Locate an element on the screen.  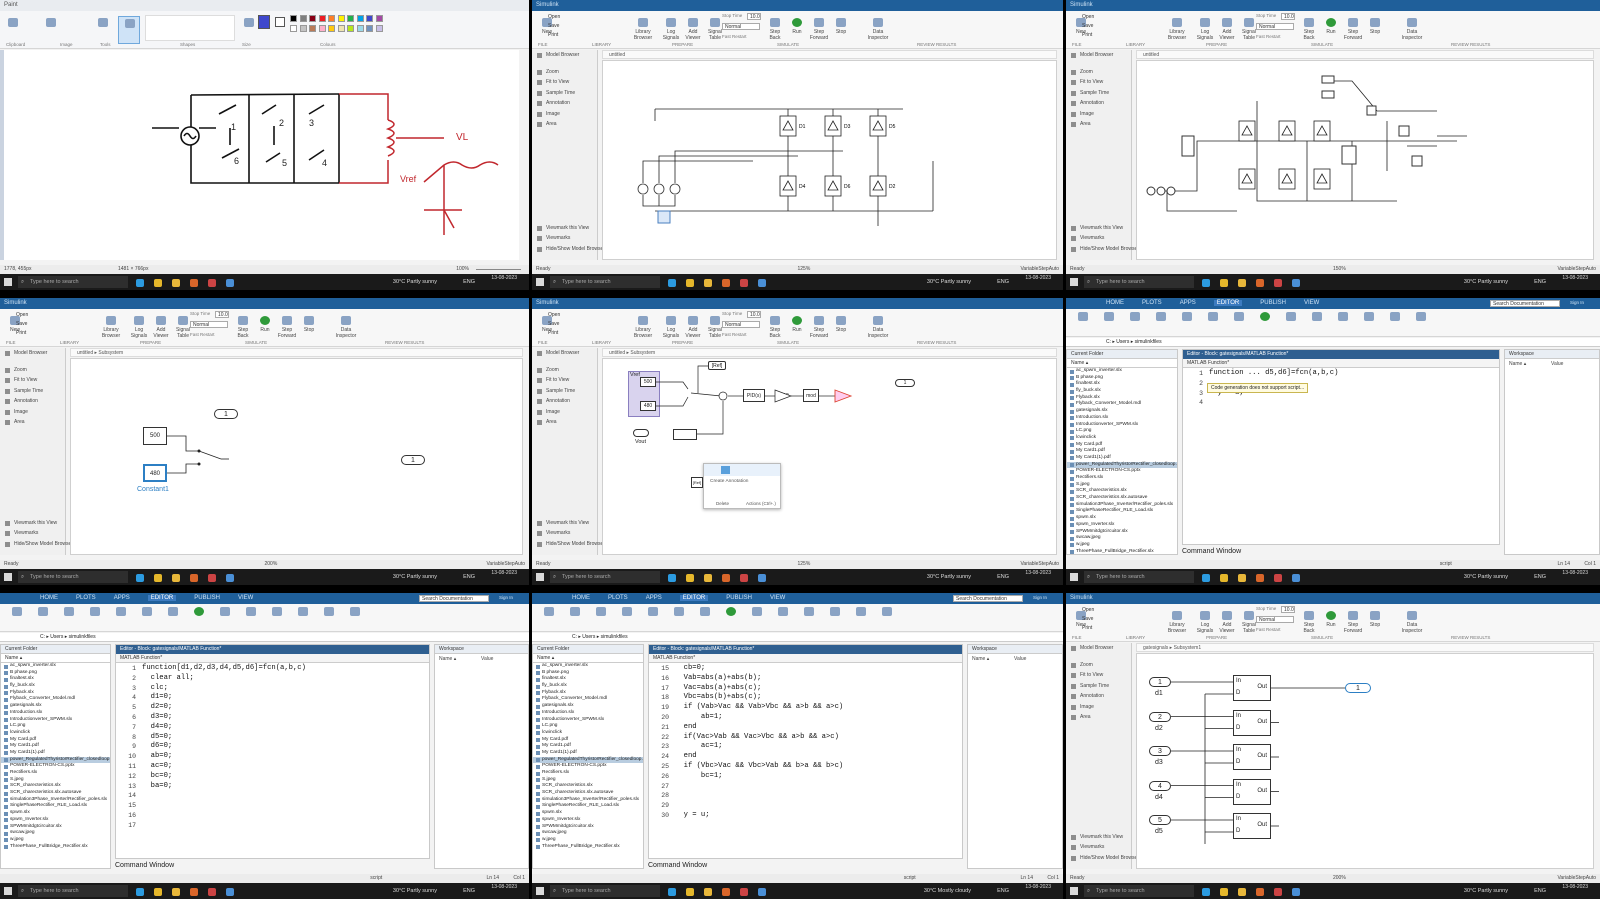
palette-item: Zoom is located at coordinates (564, 72).